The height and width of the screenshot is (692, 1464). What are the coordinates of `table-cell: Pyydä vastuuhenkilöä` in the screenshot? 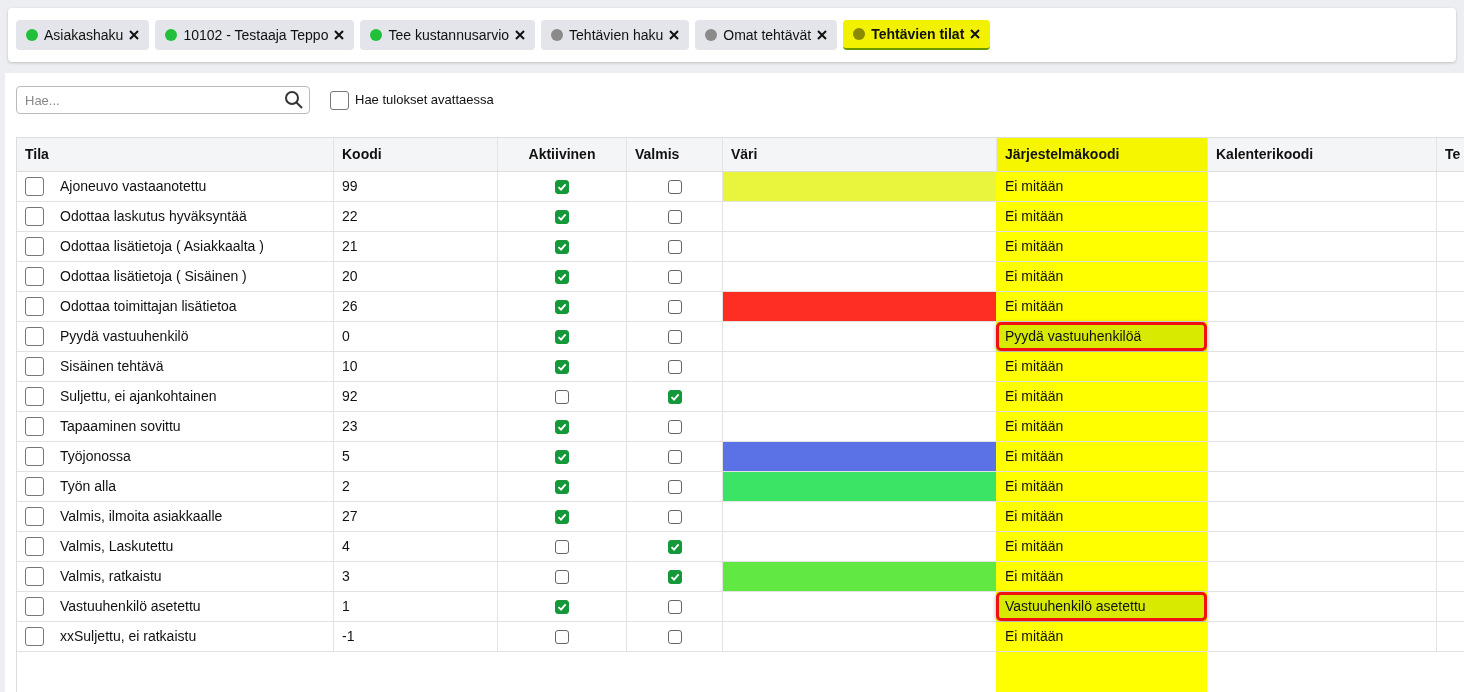 It's located at (1101, 336).